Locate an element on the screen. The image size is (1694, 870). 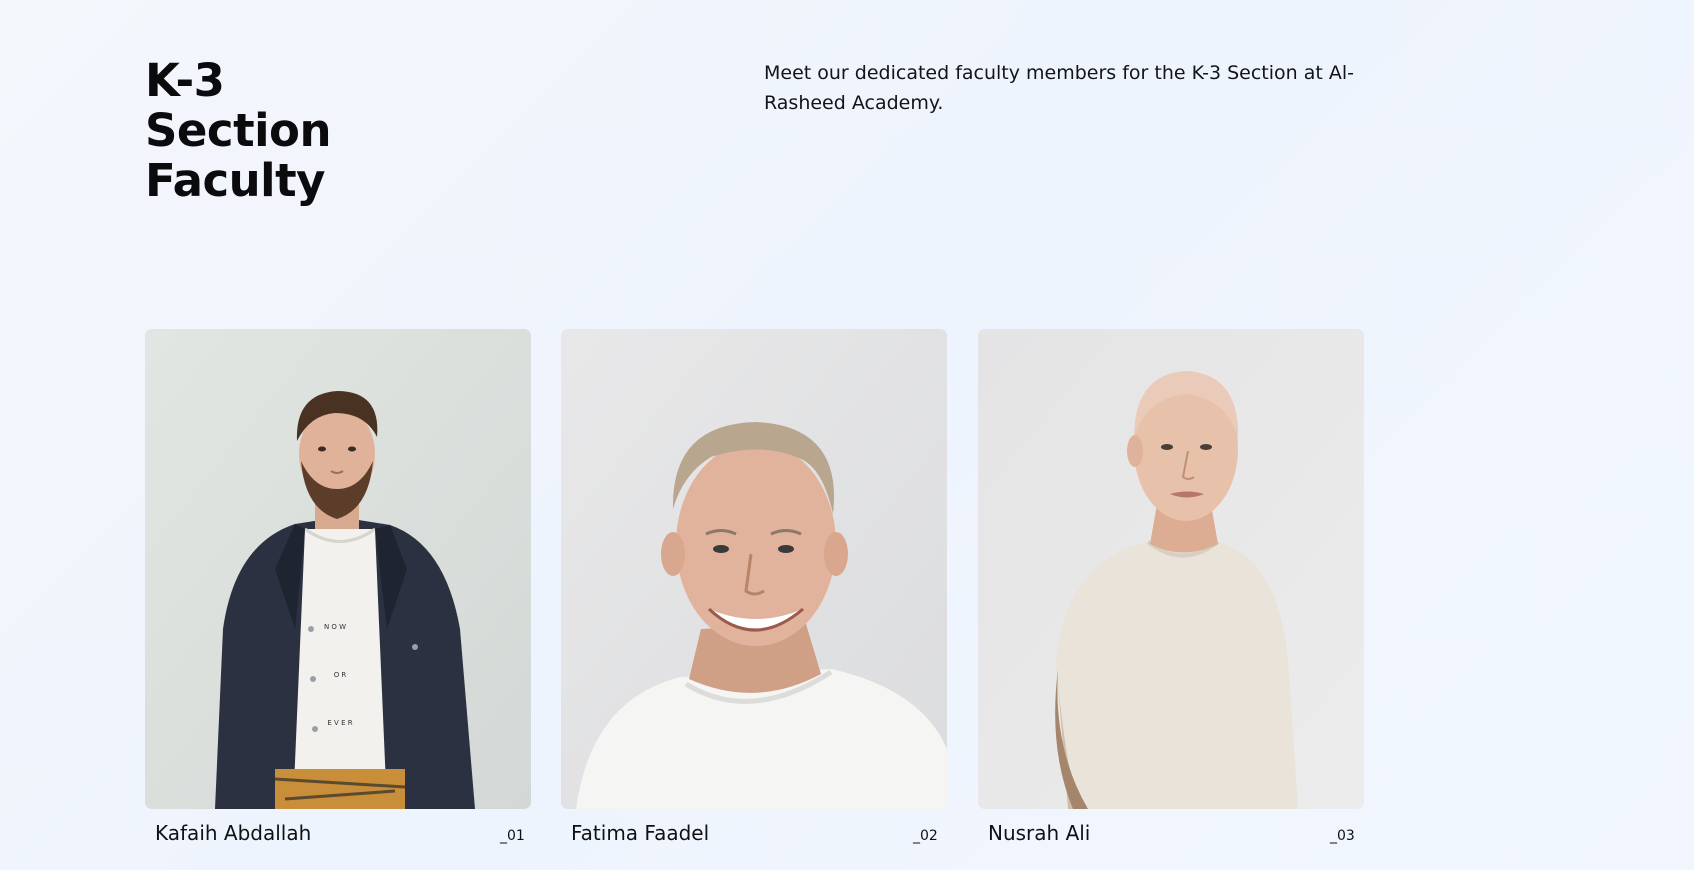
faculty-name-3: Nusrah Ali is located at coordinates (1039, 833).